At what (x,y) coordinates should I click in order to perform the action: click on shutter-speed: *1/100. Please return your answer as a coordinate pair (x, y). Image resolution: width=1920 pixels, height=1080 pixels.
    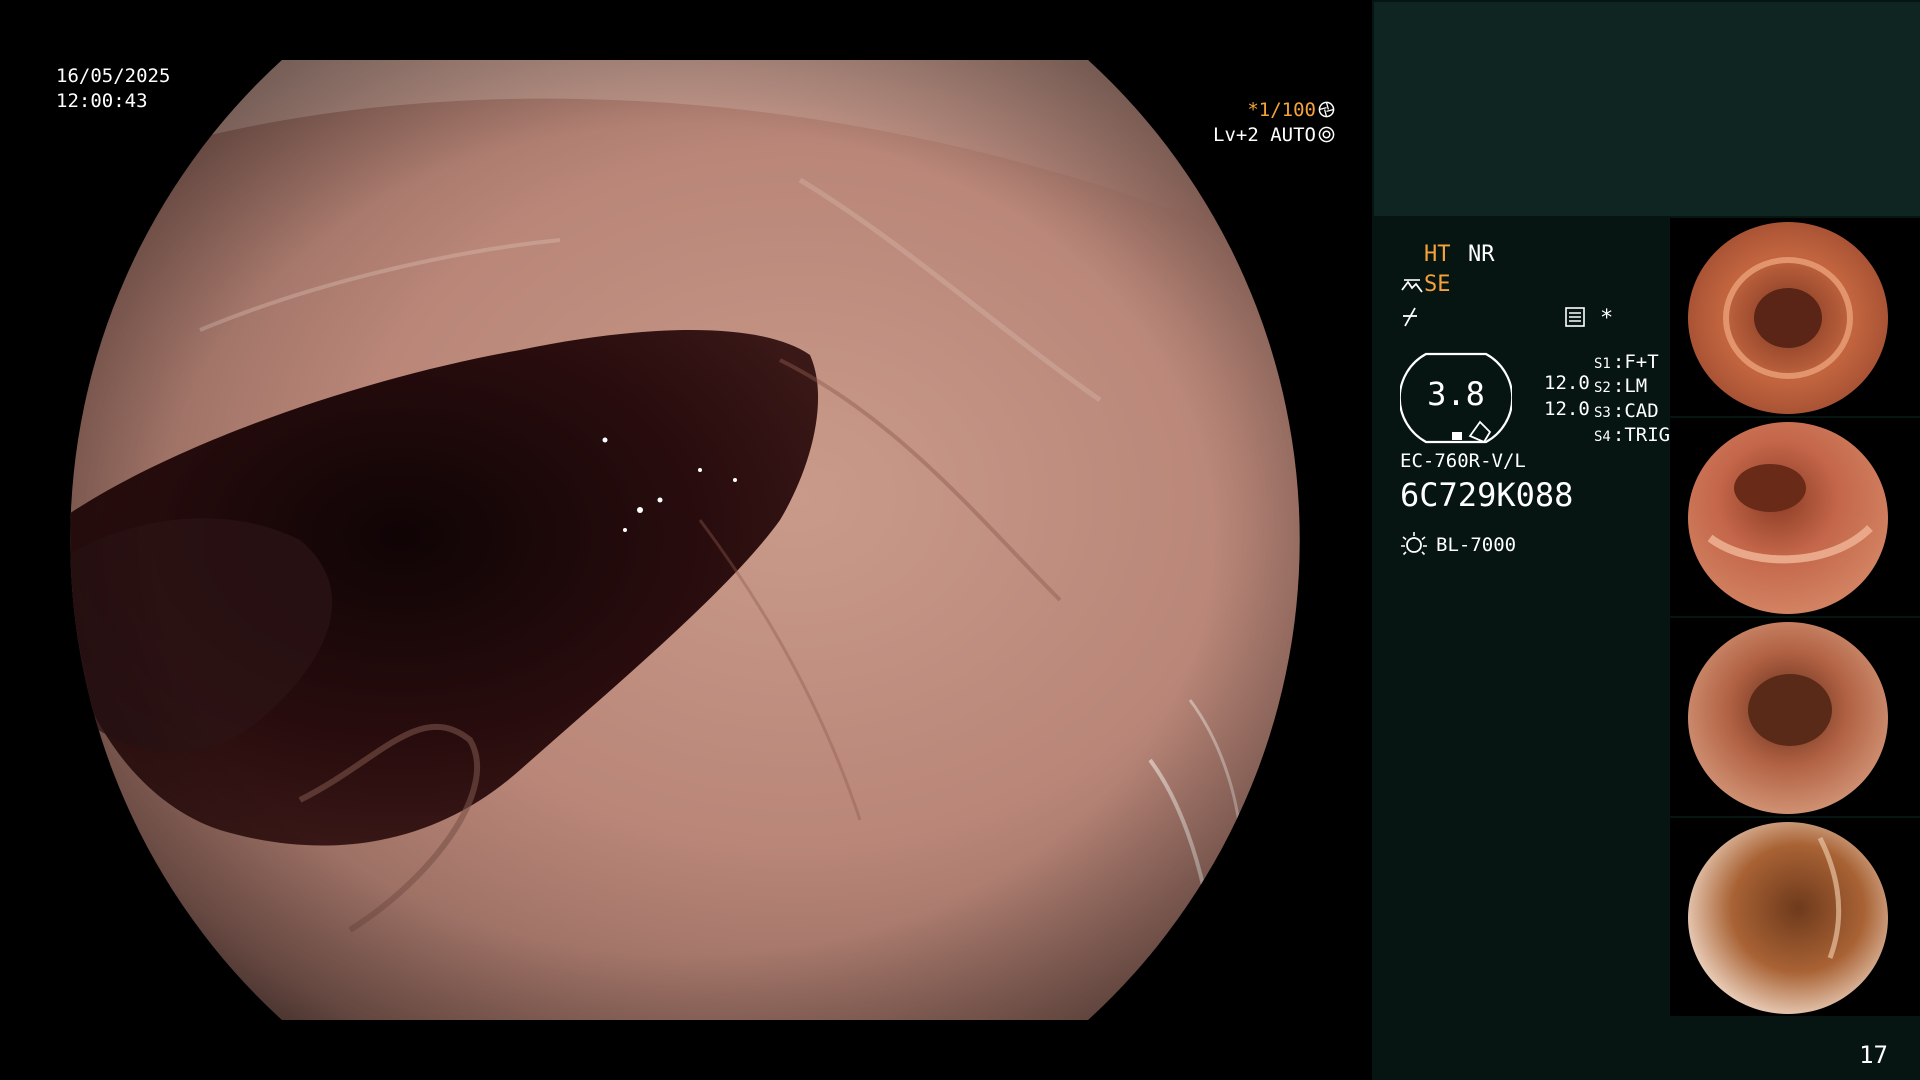
    Looking at the image, I should click on (1281, 110).